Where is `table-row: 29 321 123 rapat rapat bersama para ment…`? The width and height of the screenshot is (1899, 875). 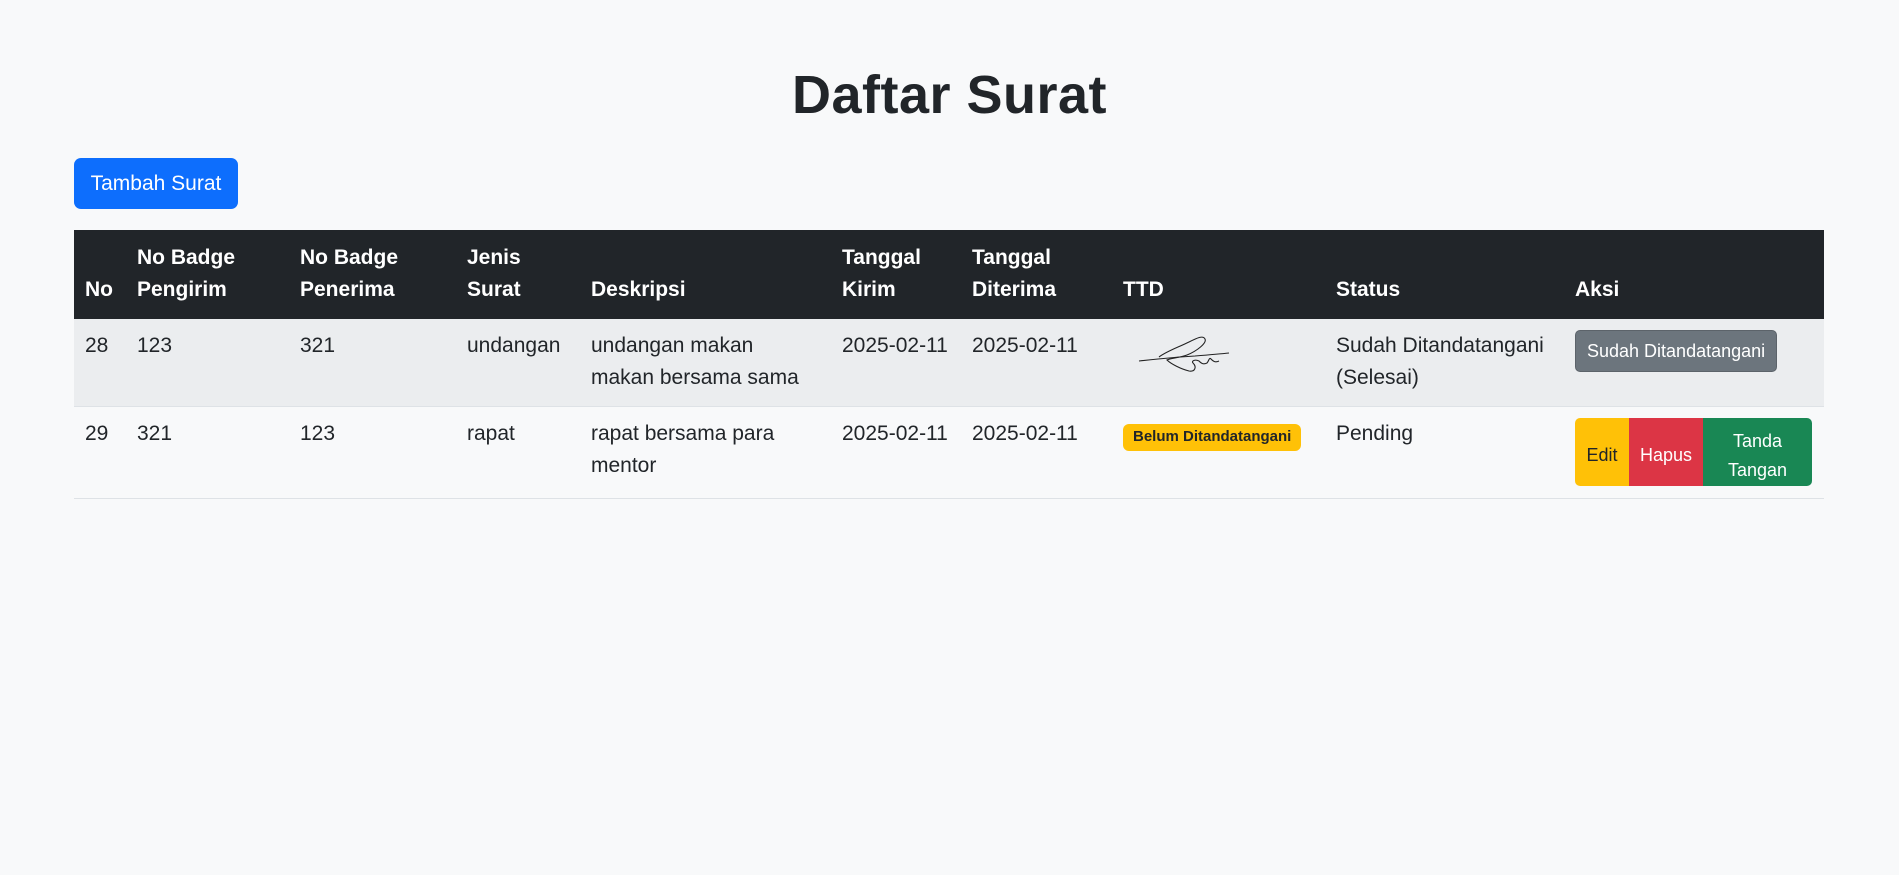 table-row: 29 321 123 rapat rapat bersama para ment… is located at coordinates (949, 452).